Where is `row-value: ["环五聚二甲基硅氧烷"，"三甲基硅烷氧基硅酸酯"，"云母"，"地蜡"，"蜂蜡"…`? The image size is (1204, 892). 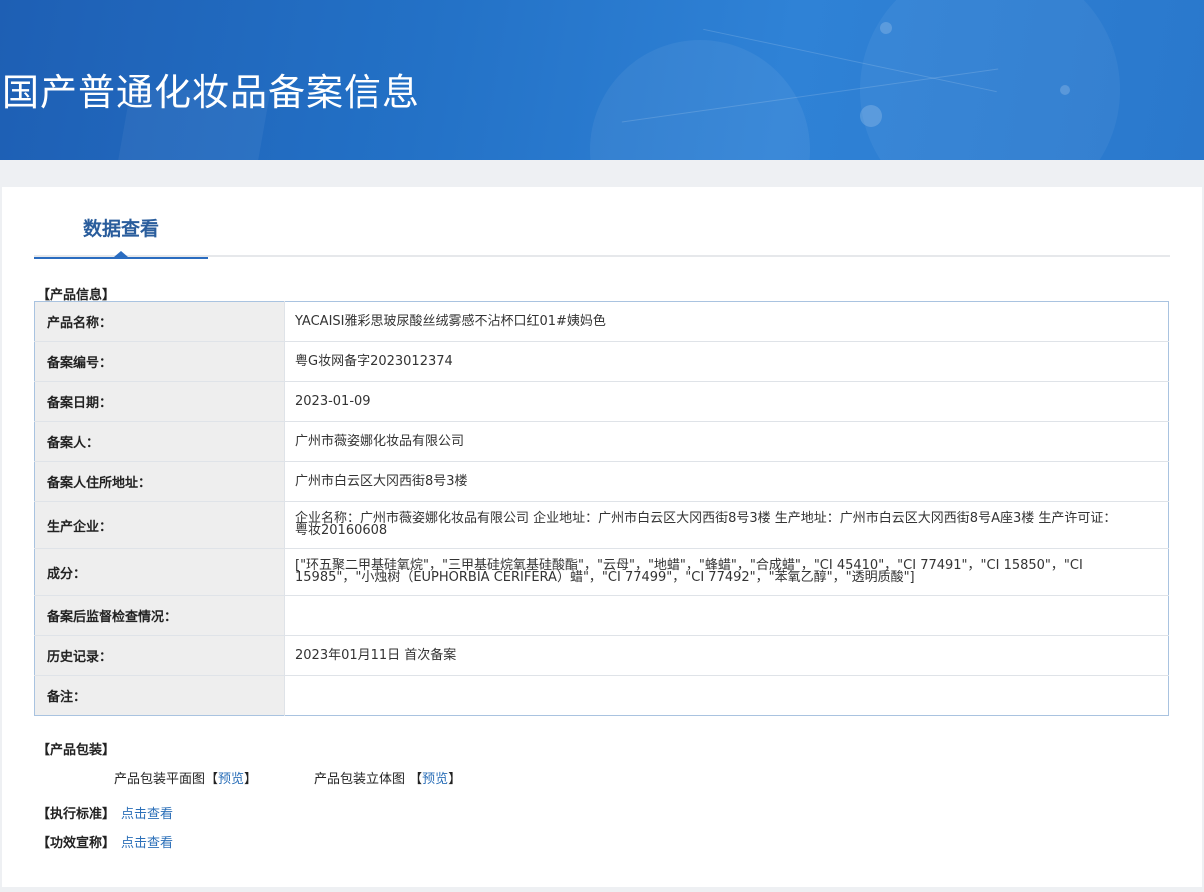
row-value: ["环五聚二甲基硅氧烷"，"三甲基硅烷氧基硅酸酯"，"云母"，"地蜡"，"蜂蜡"… is located at coordinates (726, 572).